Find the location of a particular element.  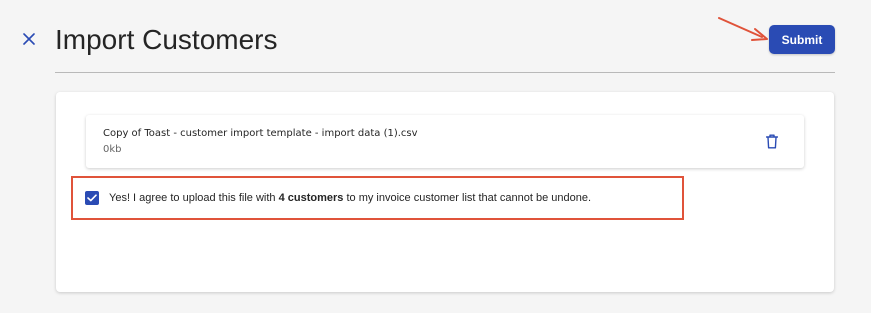

submit-button: Submit is located at coordinates (802, 39).